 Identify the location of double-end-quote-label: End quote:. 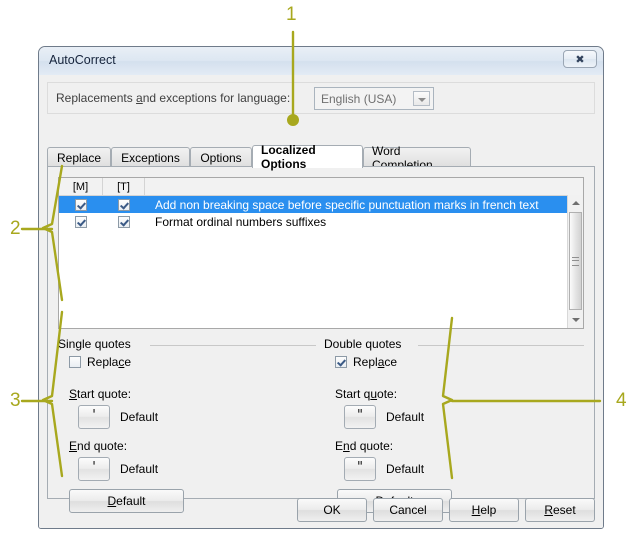
(364, 446).